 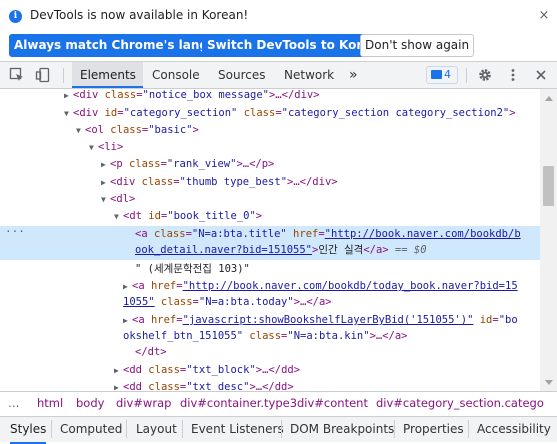 I want to click on book-detail-link-cont: ook_detail.naver?bid=151055", so click(x=223, y=250).